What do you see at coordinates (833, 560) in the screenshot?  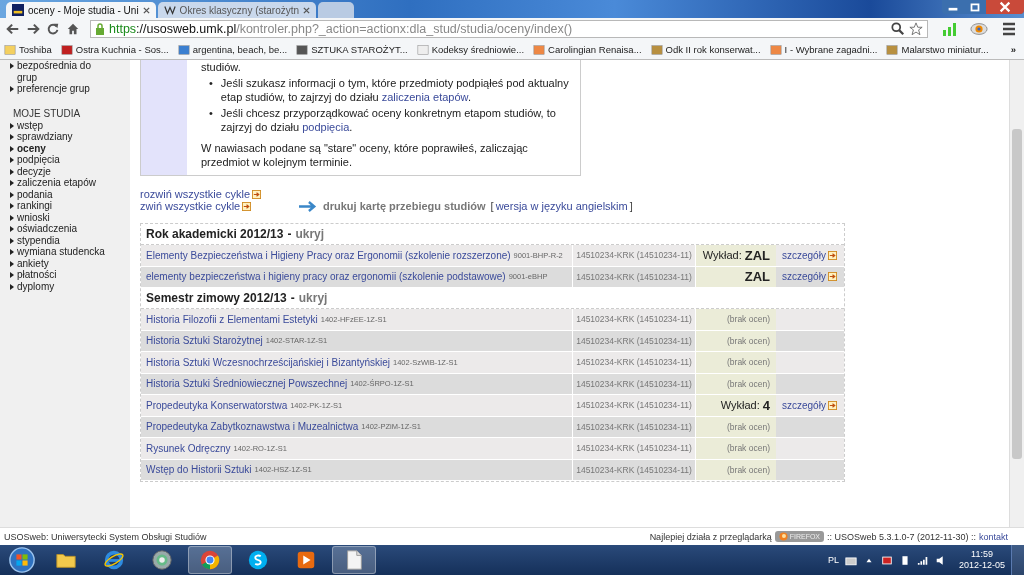 I see `language-indicator: PL` at bounding box center [833, 560].